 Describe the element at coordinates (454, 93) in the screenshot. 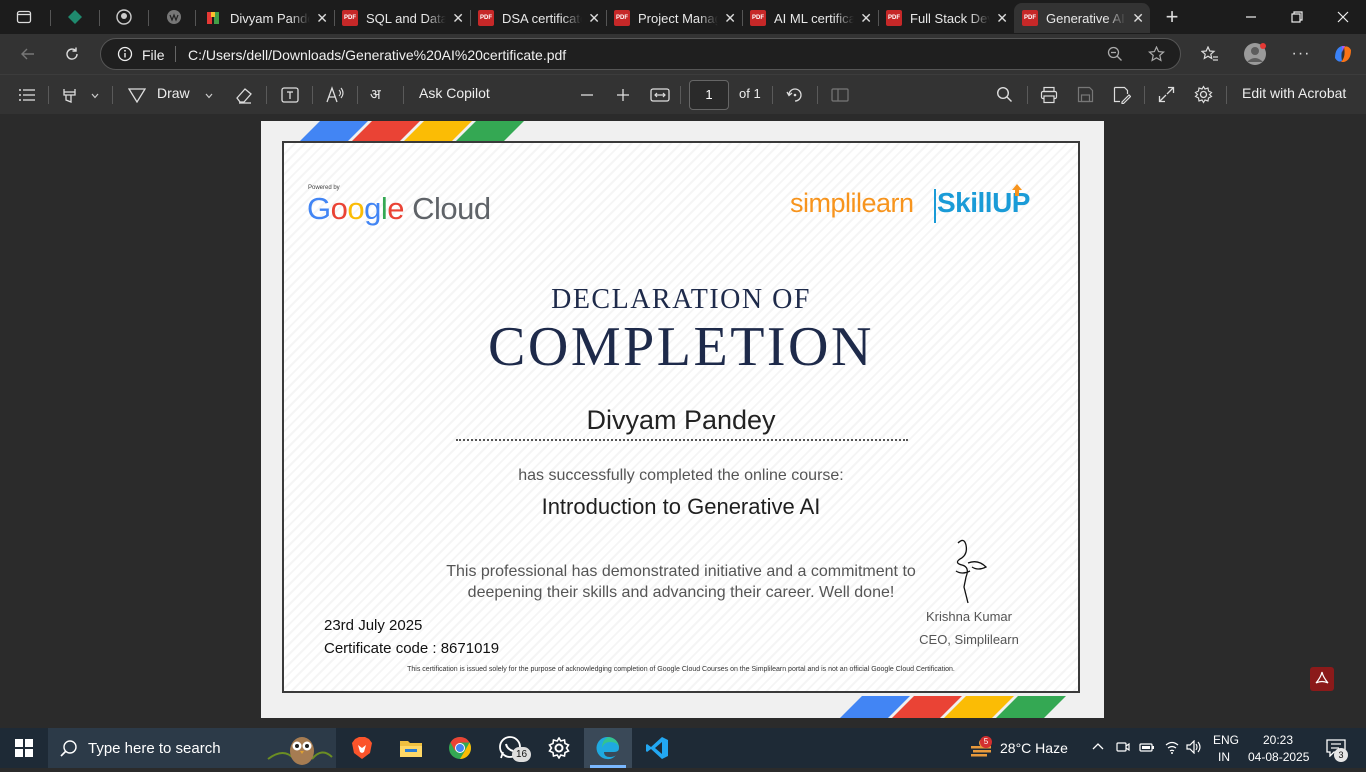

I see `ask-copilot-button: Ask Copilot` at that location.